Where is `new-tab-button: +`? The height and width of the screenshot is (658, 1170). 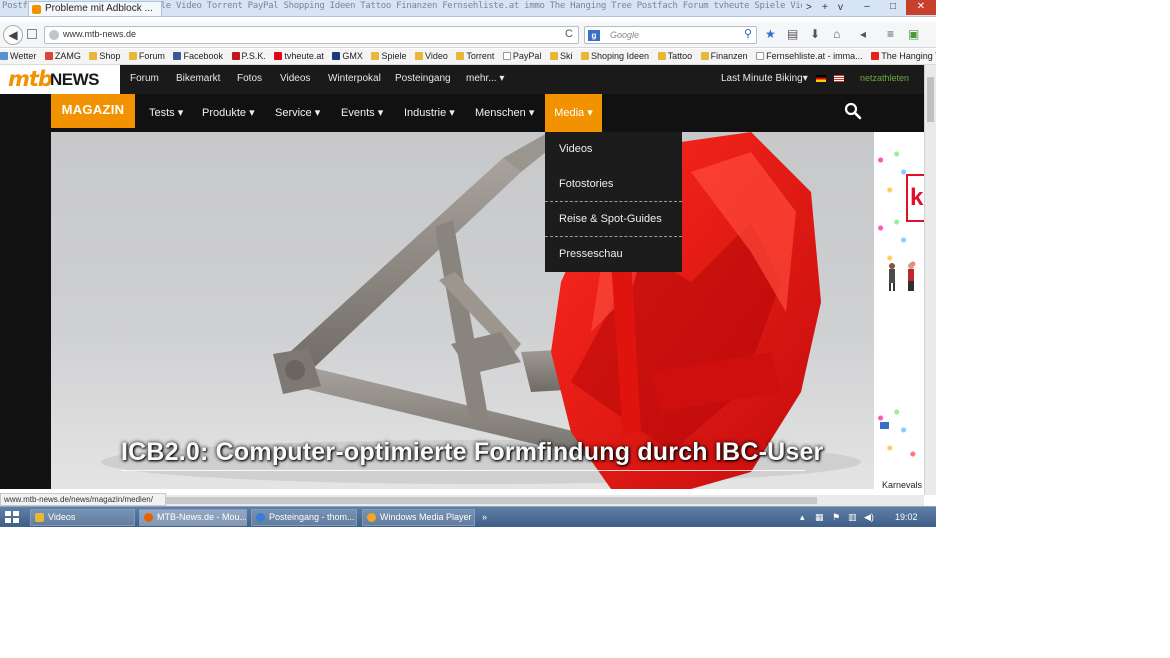 new-tab-button: + is located at coordinates (825, 8).